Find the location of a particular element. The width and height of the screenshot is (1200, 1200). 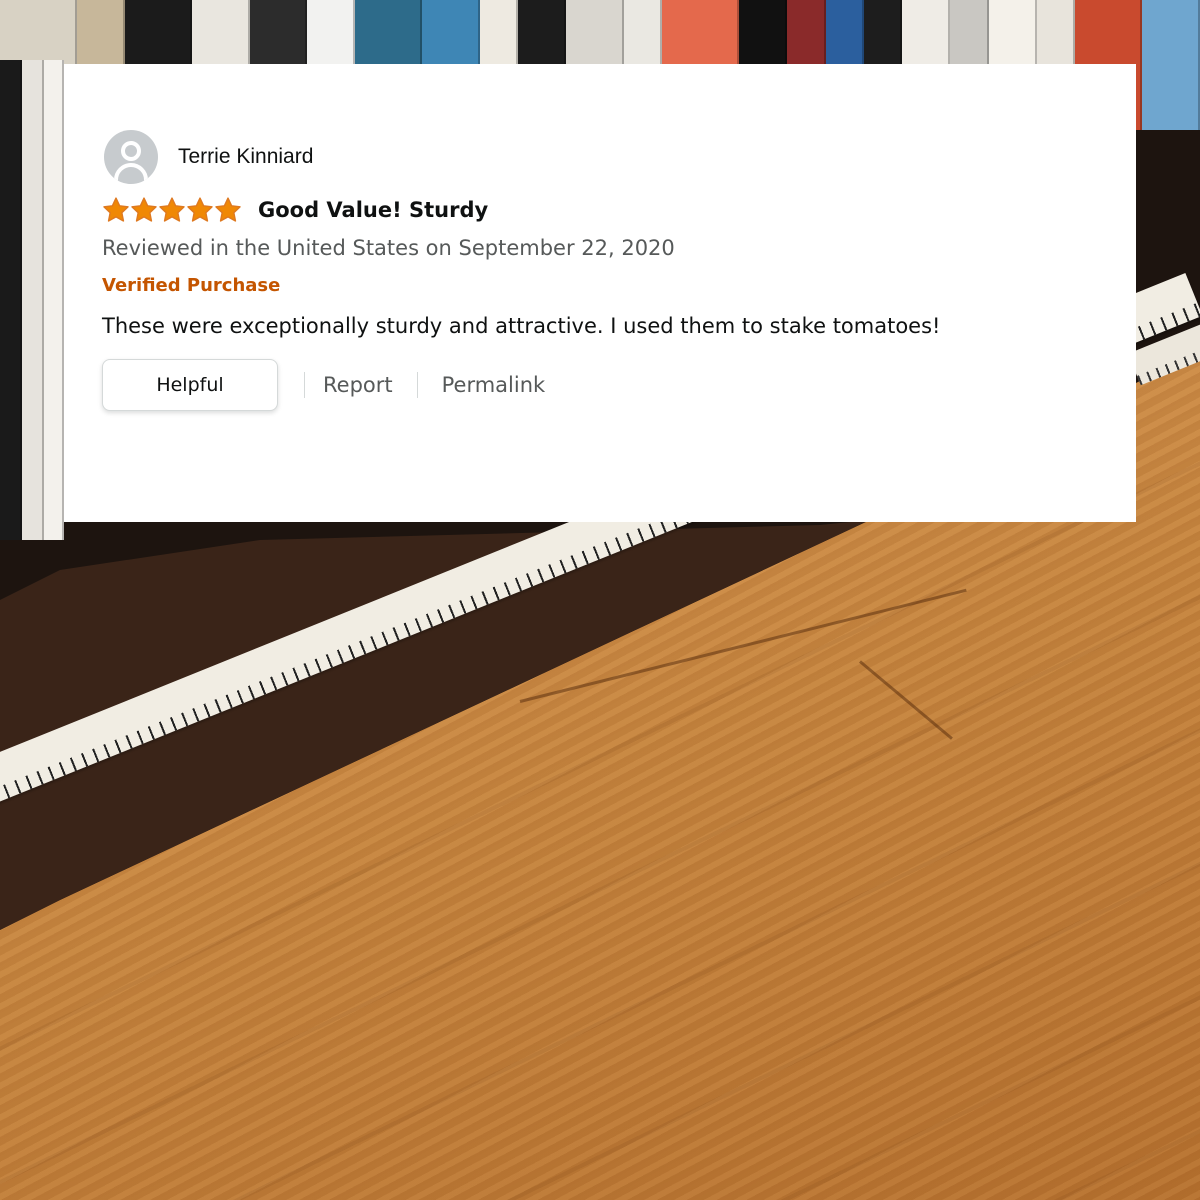

helpful-button: Helpful is located at coordinates (190, 385).